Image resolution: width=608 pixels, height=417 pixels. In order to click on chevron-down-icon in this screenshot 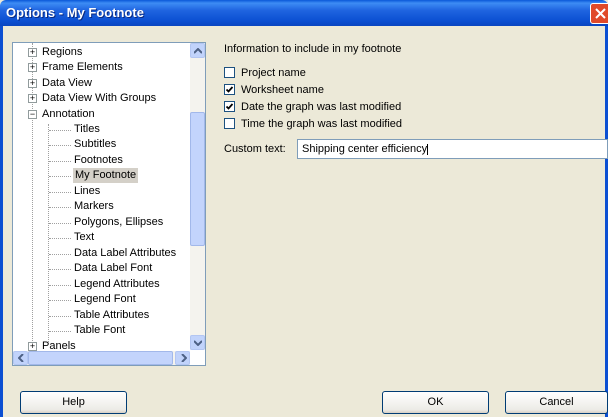, I will do `click(198, 343)`.